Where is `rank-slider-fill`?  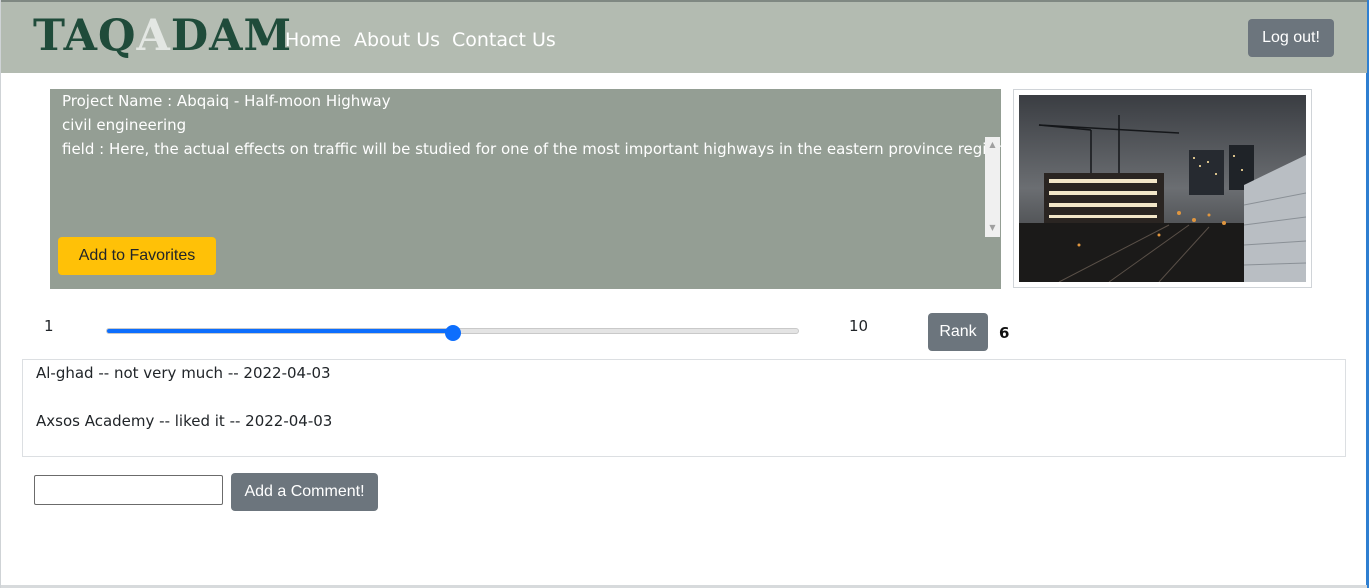 rank-slider-fill is located at coordinates (280, 331).